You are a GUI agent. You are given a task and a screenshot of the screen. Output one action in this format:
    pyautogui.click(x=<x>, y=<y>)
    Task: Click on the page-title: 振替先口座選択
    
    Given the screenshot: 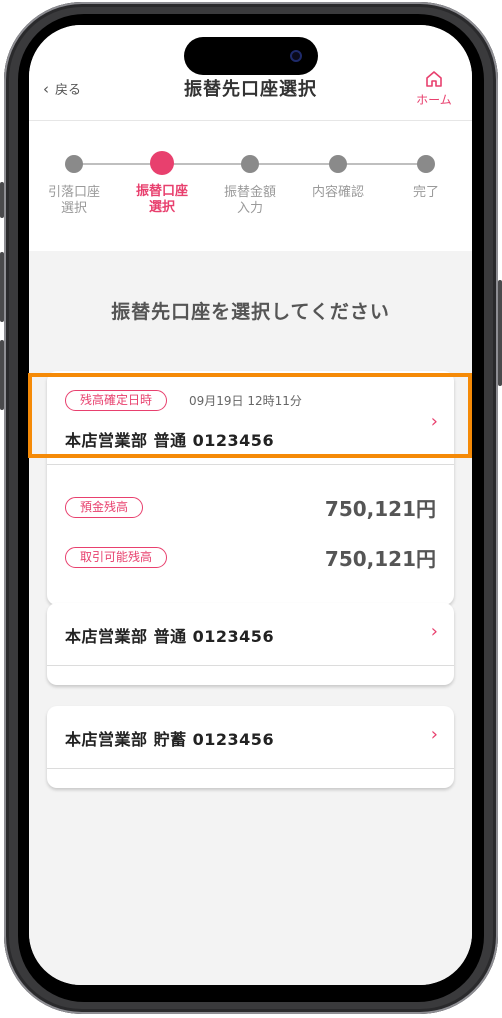 What is the action you would take?
    pyautogui.click(x=250, y=89)
    